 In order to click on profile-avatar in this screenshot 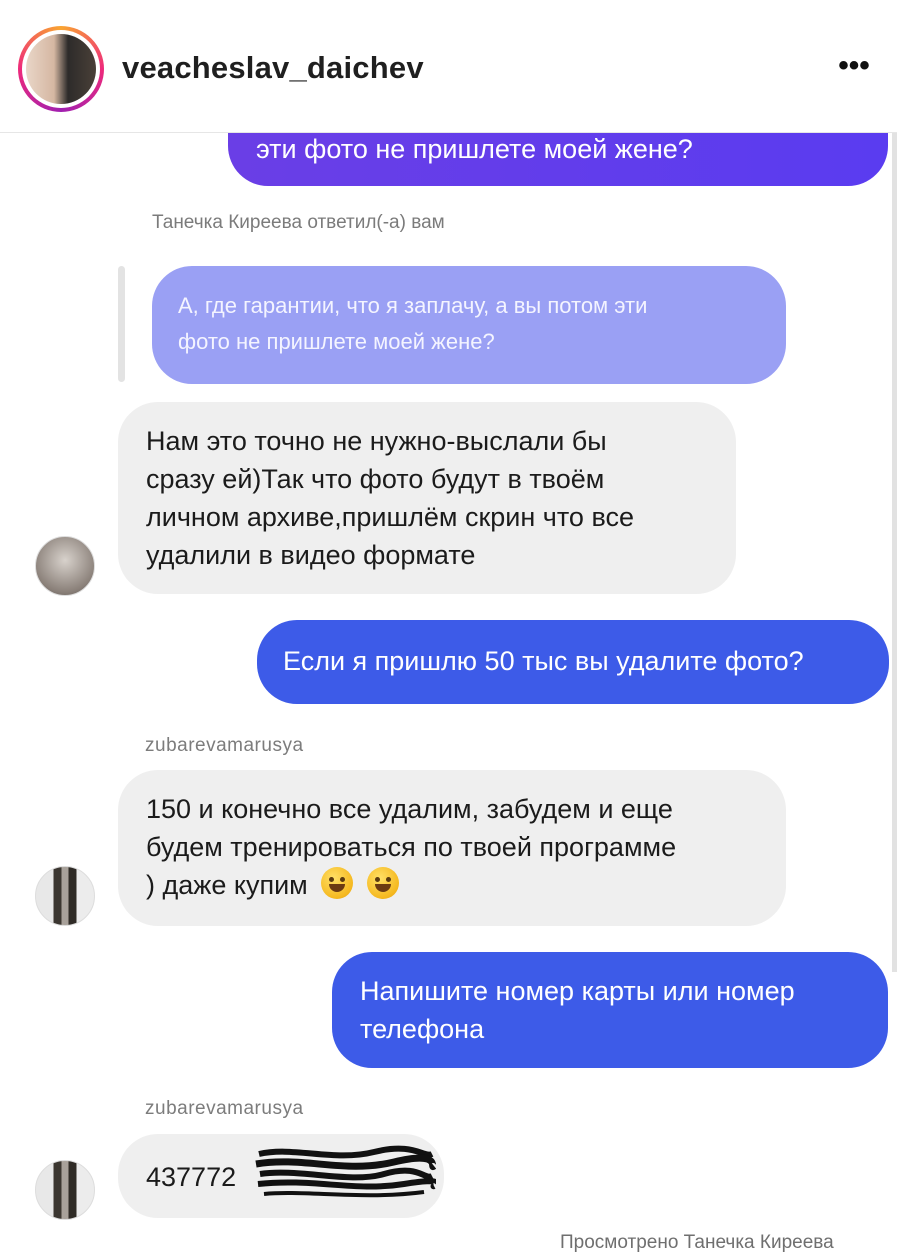, I will do `click(61, 69)`.